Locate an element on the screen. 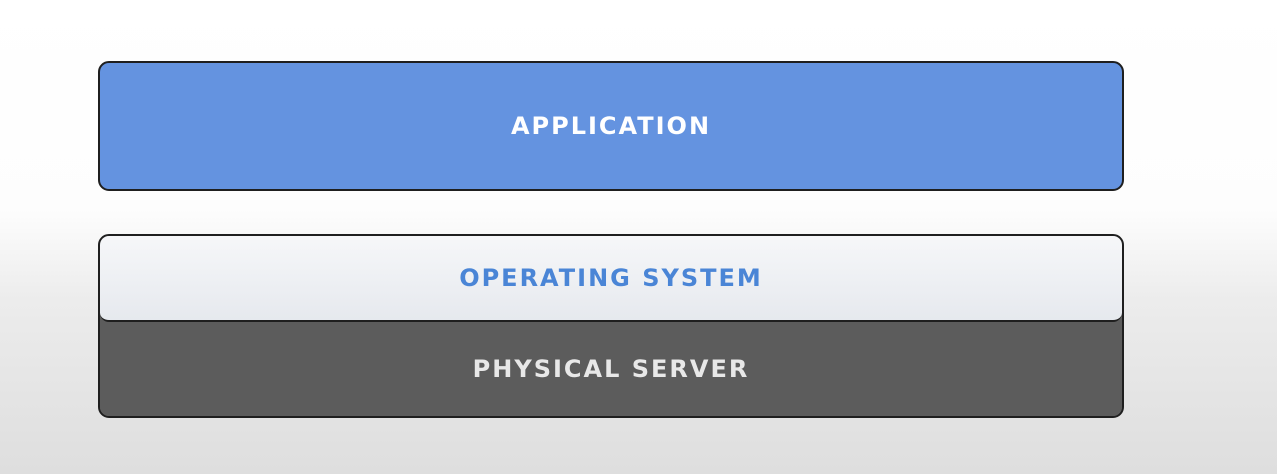  operating-system-layer: OPERATING SYSTEM is located at coordinates (611, 279).